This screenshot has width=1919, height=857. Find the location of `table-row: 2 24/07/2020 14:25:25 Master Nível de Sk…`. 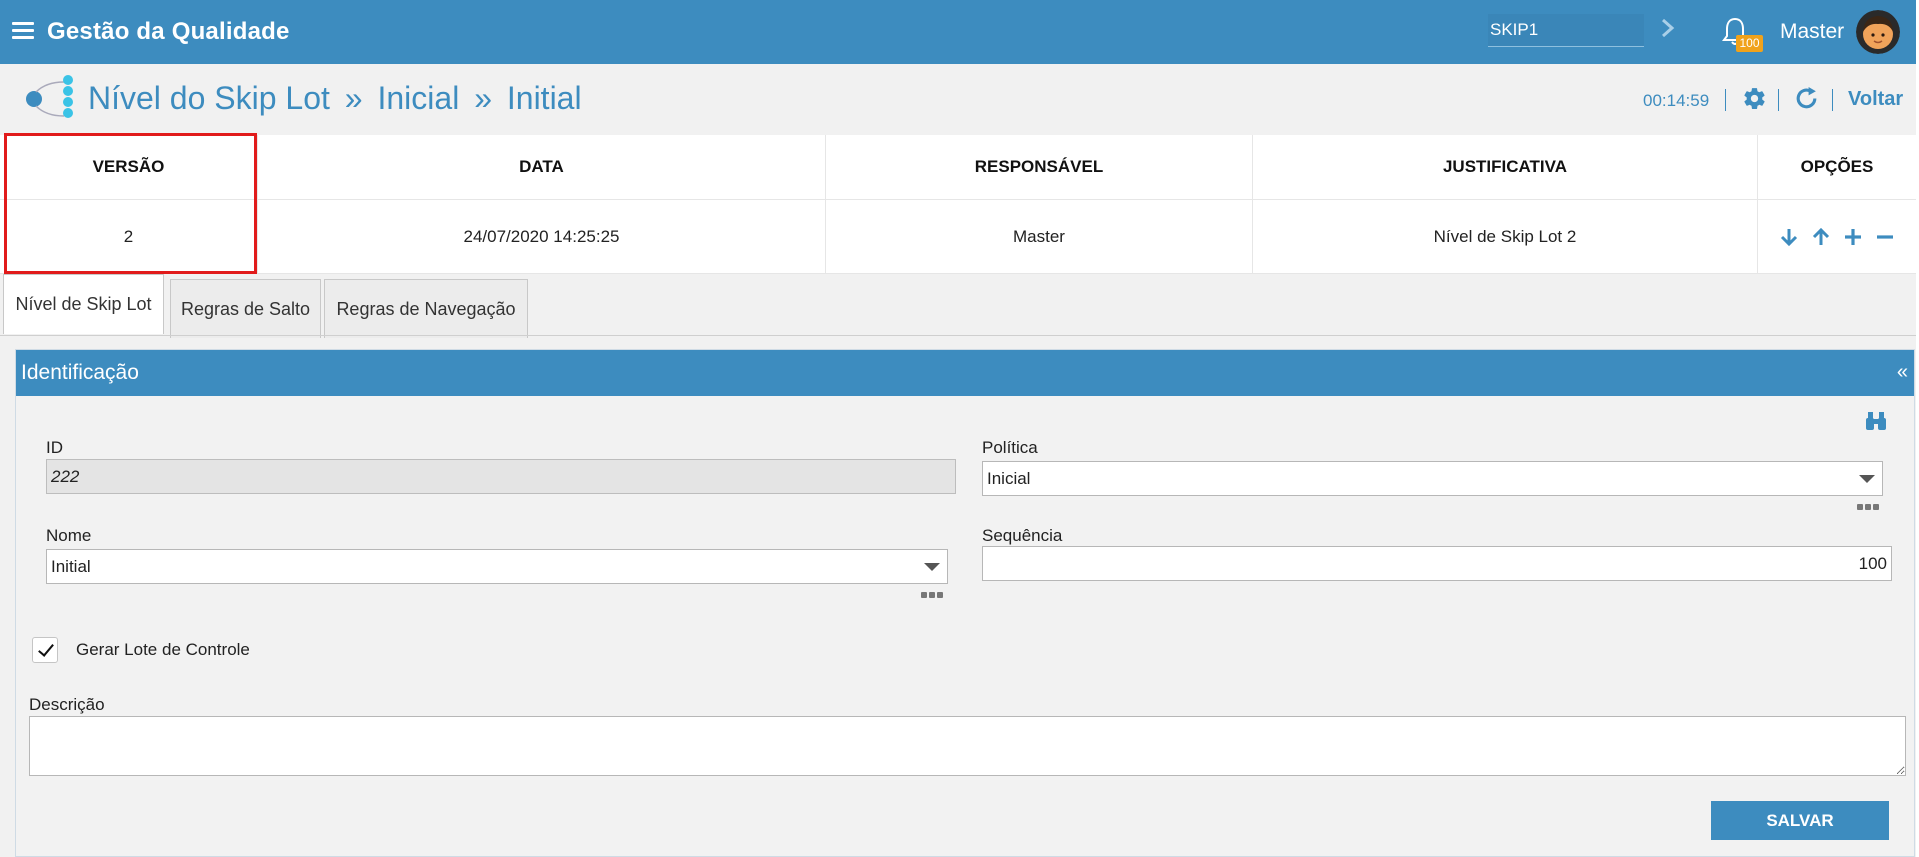

table-row: 2 24/07/2020 14:25:25 Master Nível de Sk… is located at coordinates (958, 237).